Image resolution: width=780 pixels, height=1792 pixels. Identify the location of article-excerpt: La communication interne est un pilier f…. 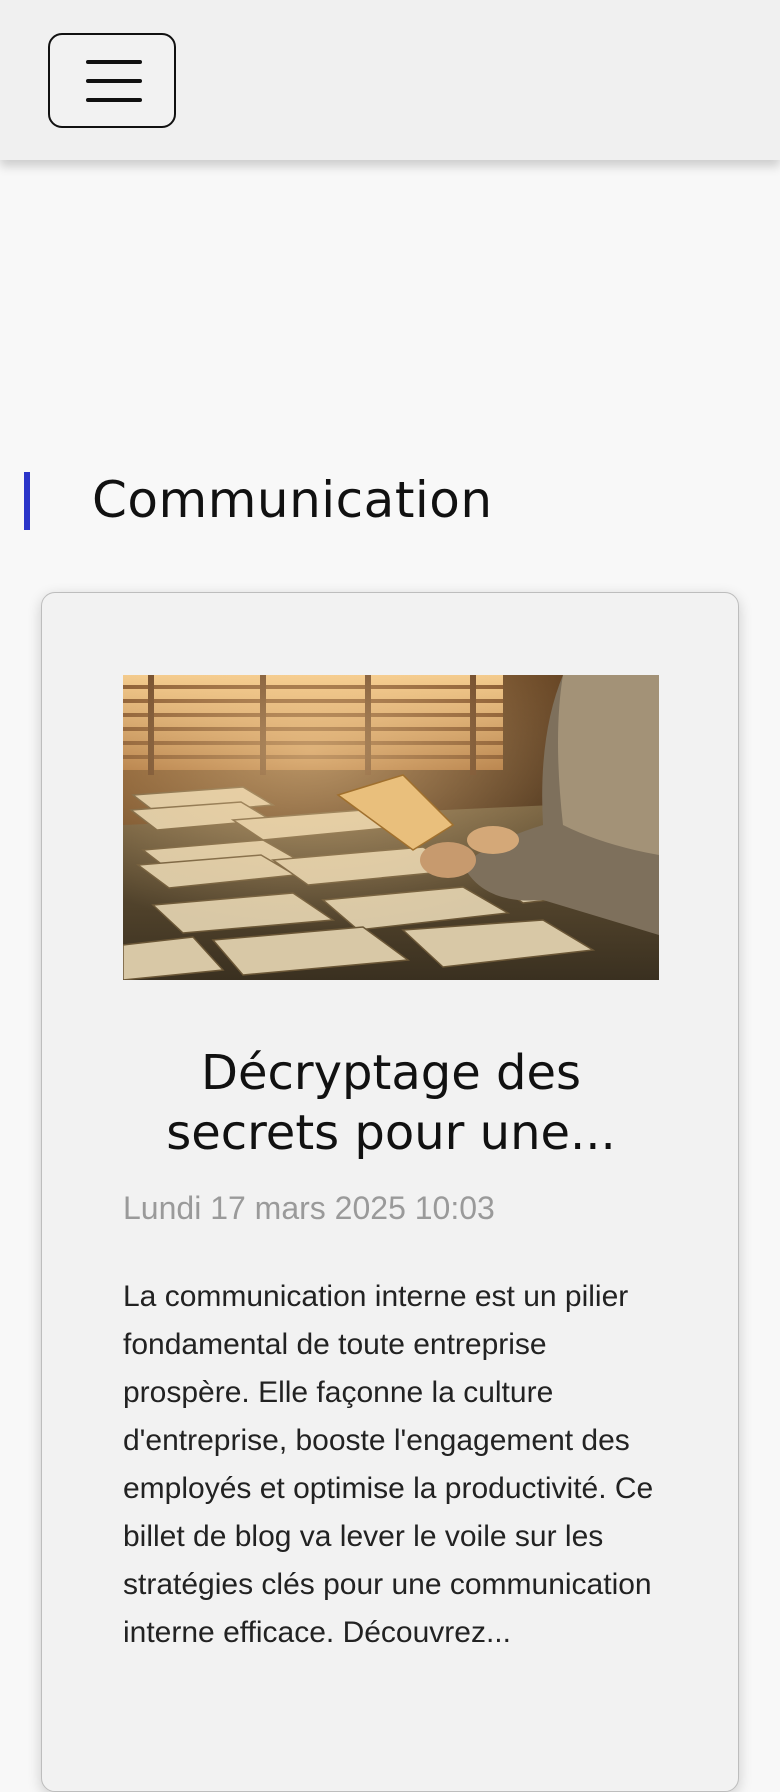
(388, 1464).